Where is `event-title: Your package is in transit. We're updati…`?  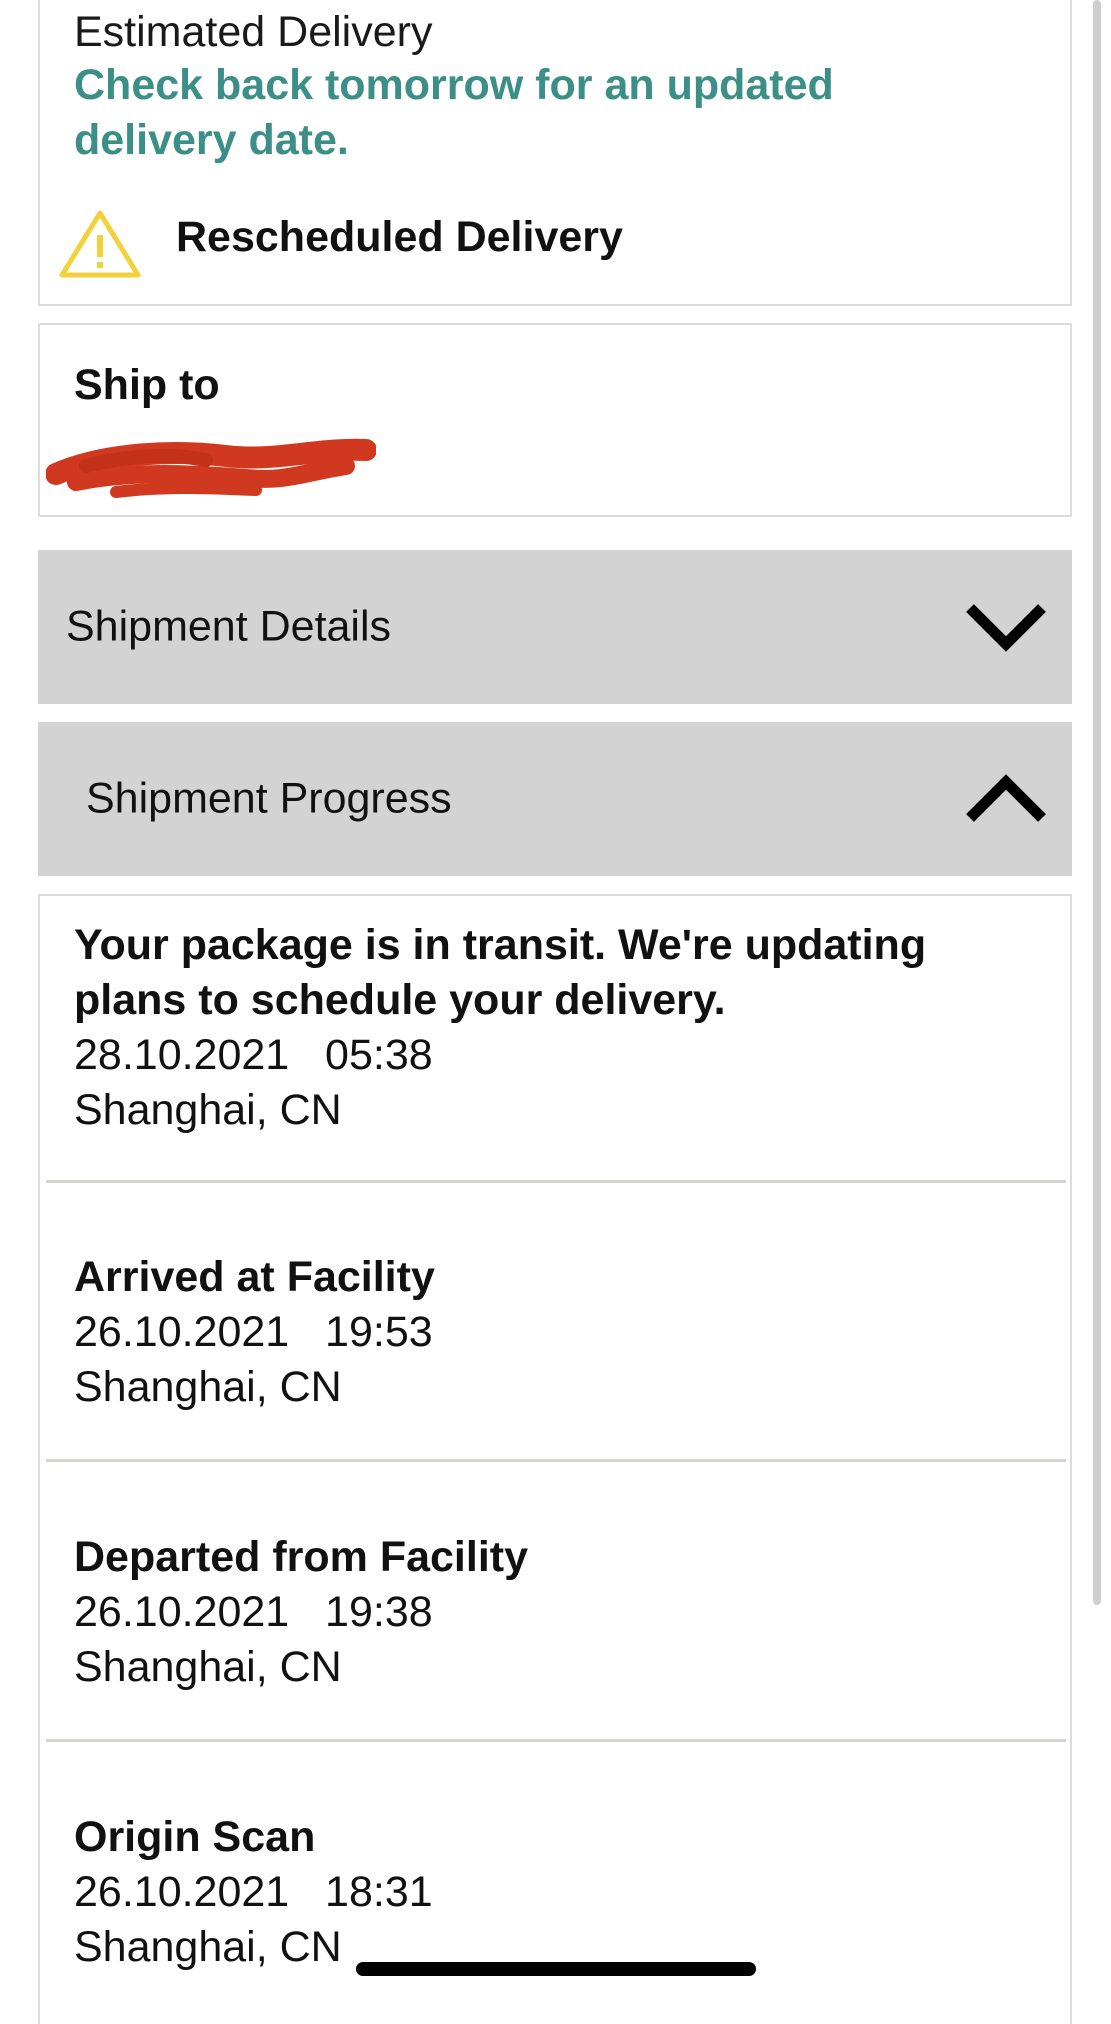
event-title: Your package is in transit. We're updati… is located at coordinates (500, 972).